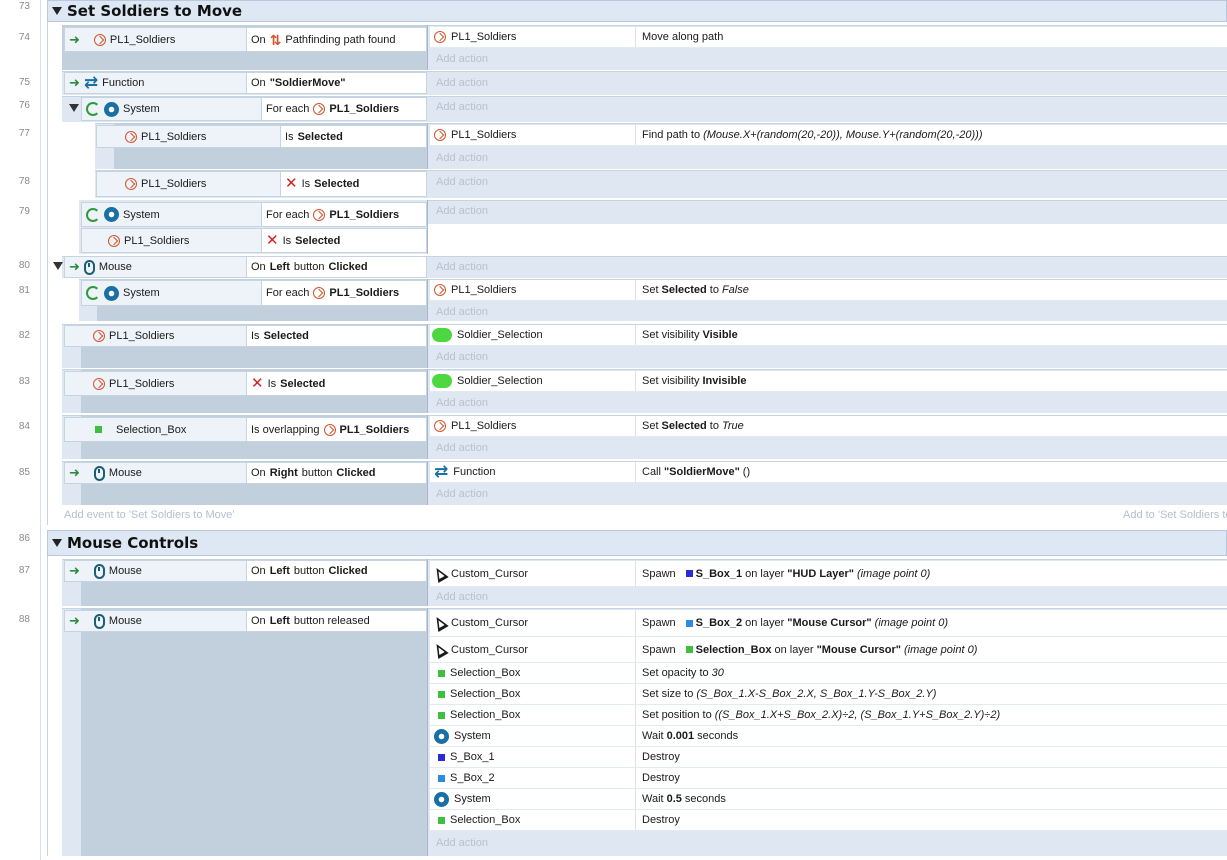  What do you see at coordinates (442, 381) in the screenshot?
I see `soldier-selection-icon` at bounding box center [442, 381].